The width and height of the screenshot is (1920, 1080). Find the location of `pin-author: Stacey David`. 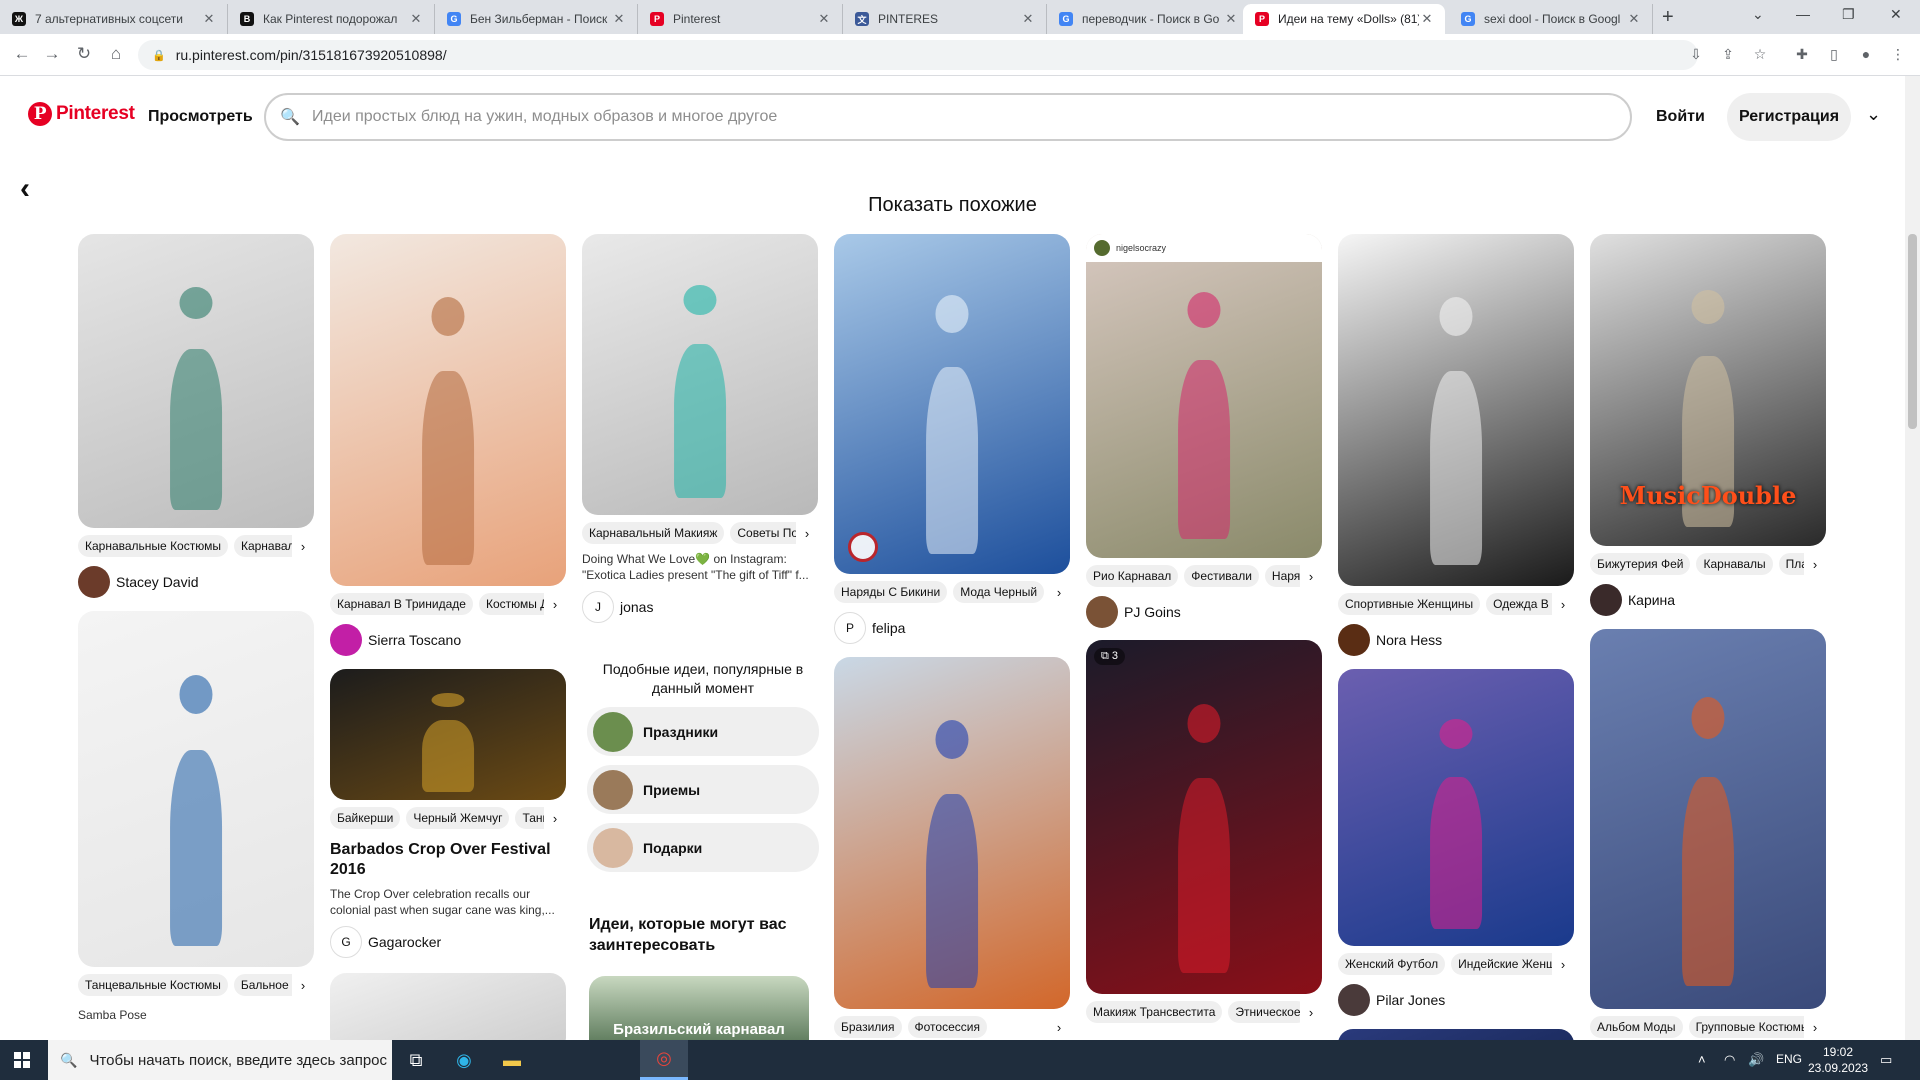

pin-author: Stacey David is located at coordinates (196, 582).